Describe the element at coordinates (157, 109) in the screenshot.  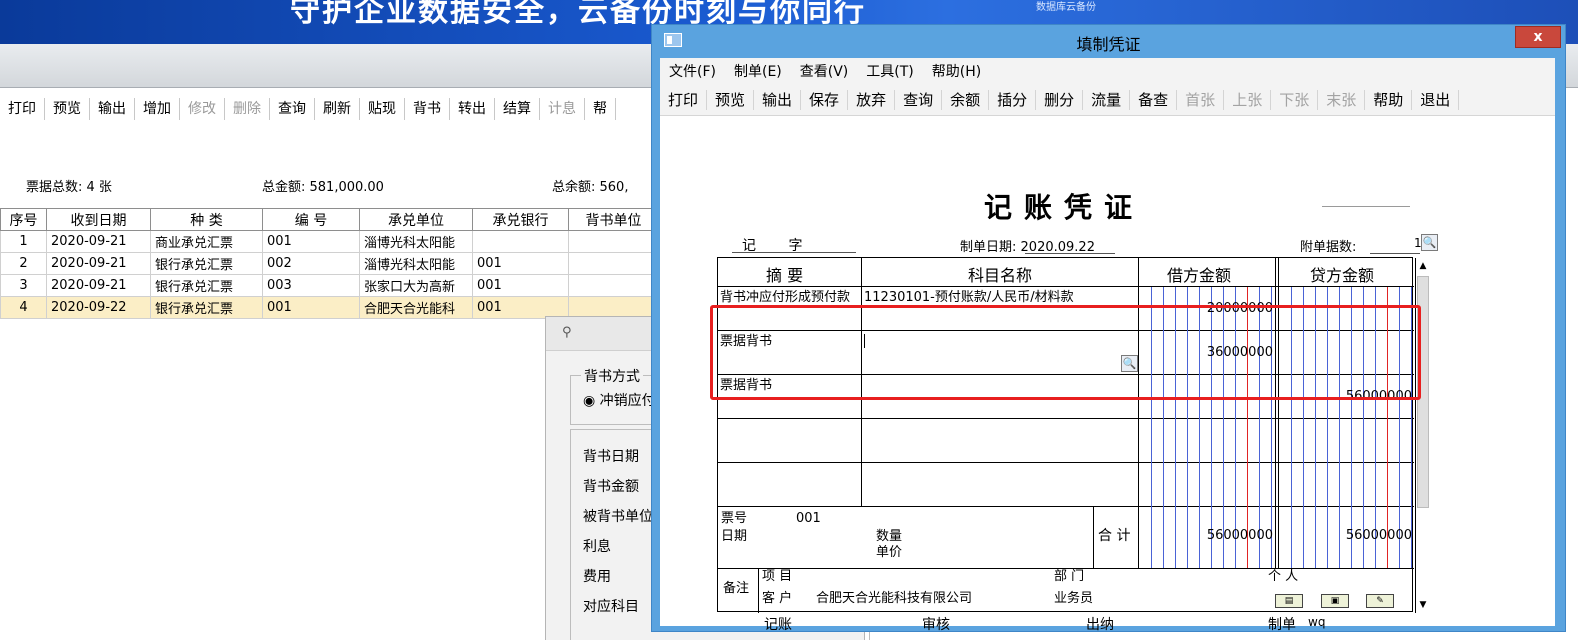
I see `toolbar-button: 增加` at that location.